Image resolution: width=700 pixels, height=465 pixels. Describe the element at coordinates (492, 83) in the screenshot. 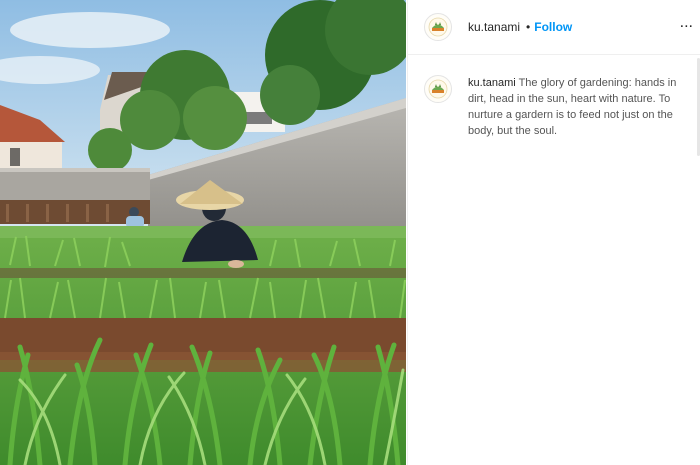

I see `caption-username: ku.tanami` at that location.